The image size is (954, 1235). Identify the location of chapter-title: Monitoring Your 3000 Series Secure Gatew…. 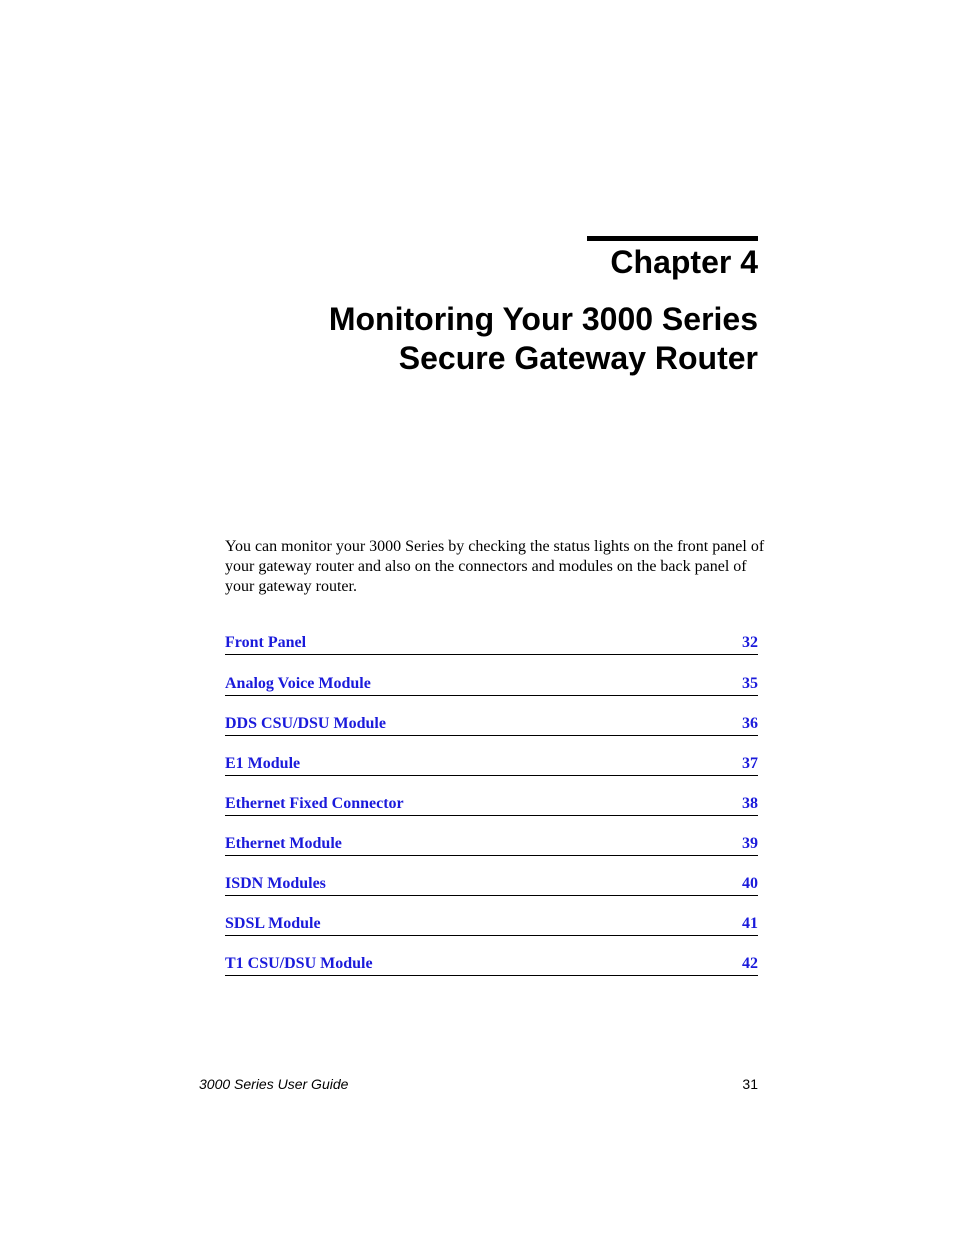
(543, 339).